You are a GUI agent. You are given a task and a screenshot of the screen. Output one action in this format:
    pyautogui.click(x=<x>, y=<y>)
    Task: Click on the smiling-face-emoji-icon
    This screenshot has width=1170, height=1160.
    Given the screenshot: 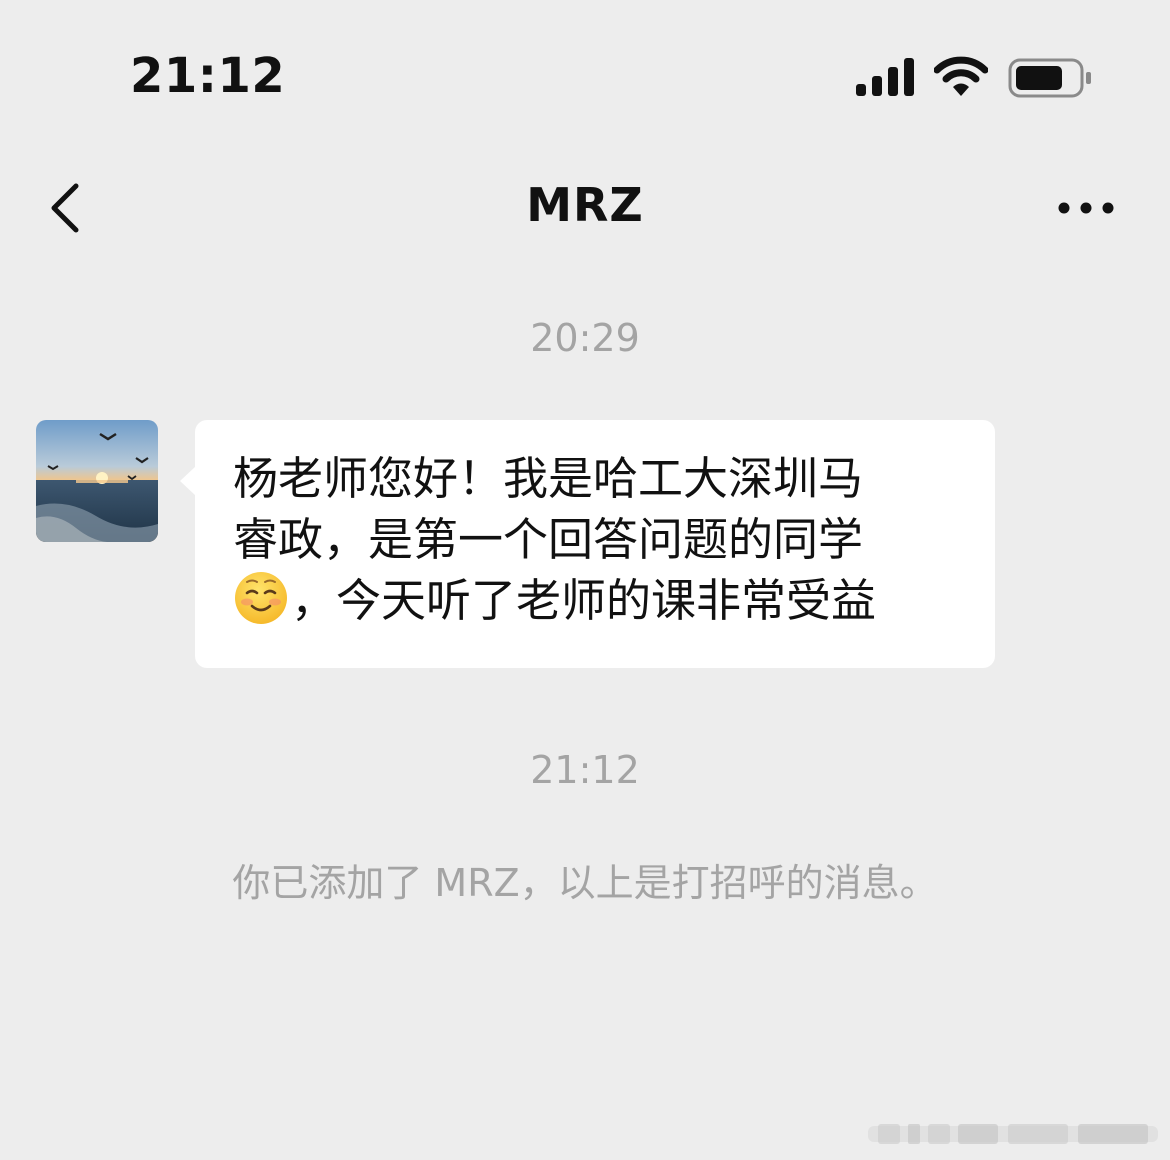 What is the action you would take?
    pyautogui.click(x=261, y=598)
    